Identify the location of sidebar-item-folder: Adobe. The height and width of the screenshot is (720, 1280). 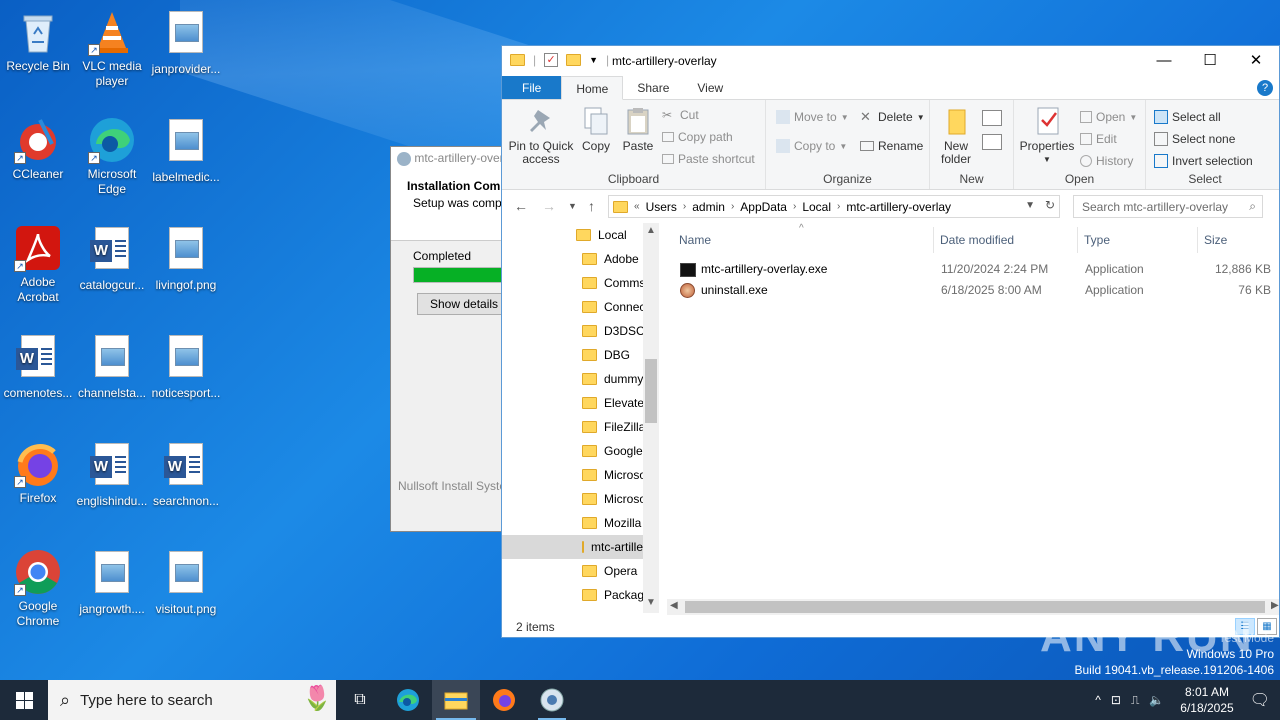
(610, 259).